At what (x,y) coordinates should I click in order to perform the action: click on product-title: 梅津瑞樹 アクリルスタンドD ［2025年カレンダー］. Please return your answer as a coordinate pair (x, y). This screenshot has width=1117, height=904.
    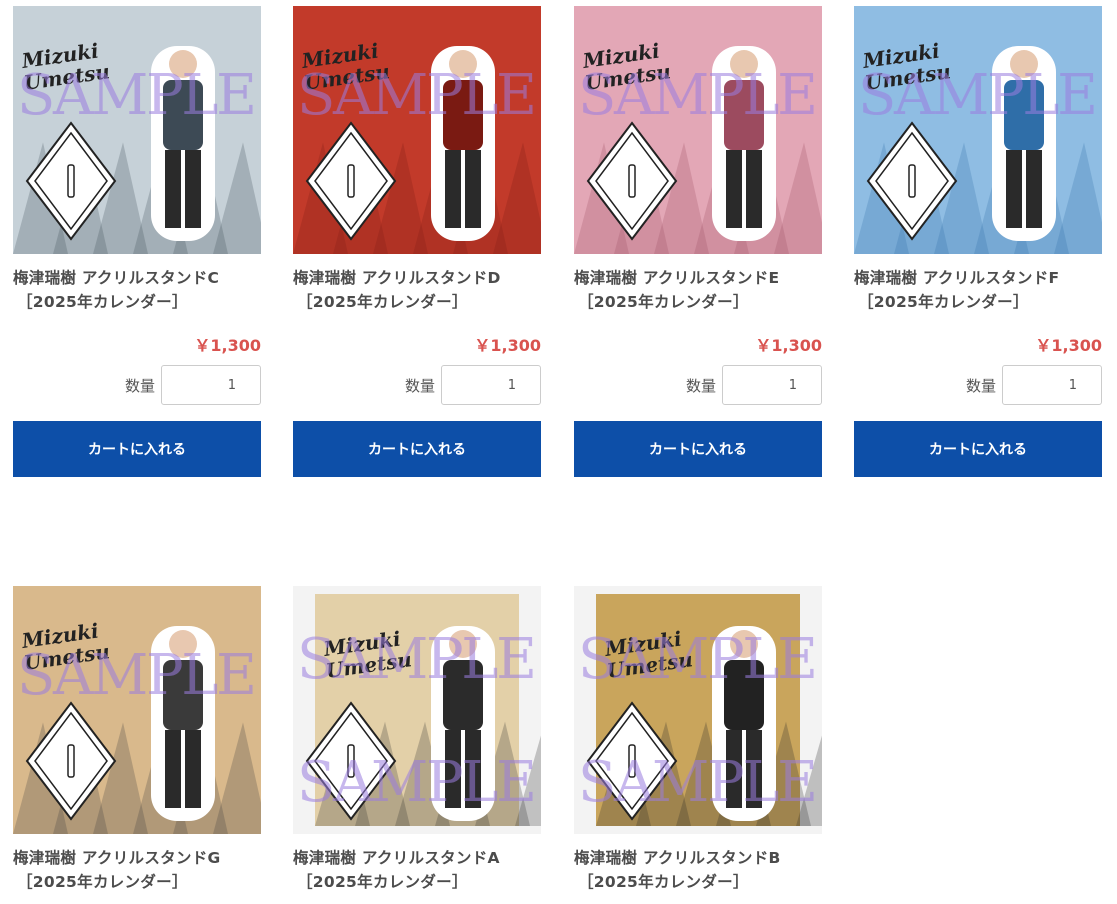
    Looking at the image, I should click on (417, 290).